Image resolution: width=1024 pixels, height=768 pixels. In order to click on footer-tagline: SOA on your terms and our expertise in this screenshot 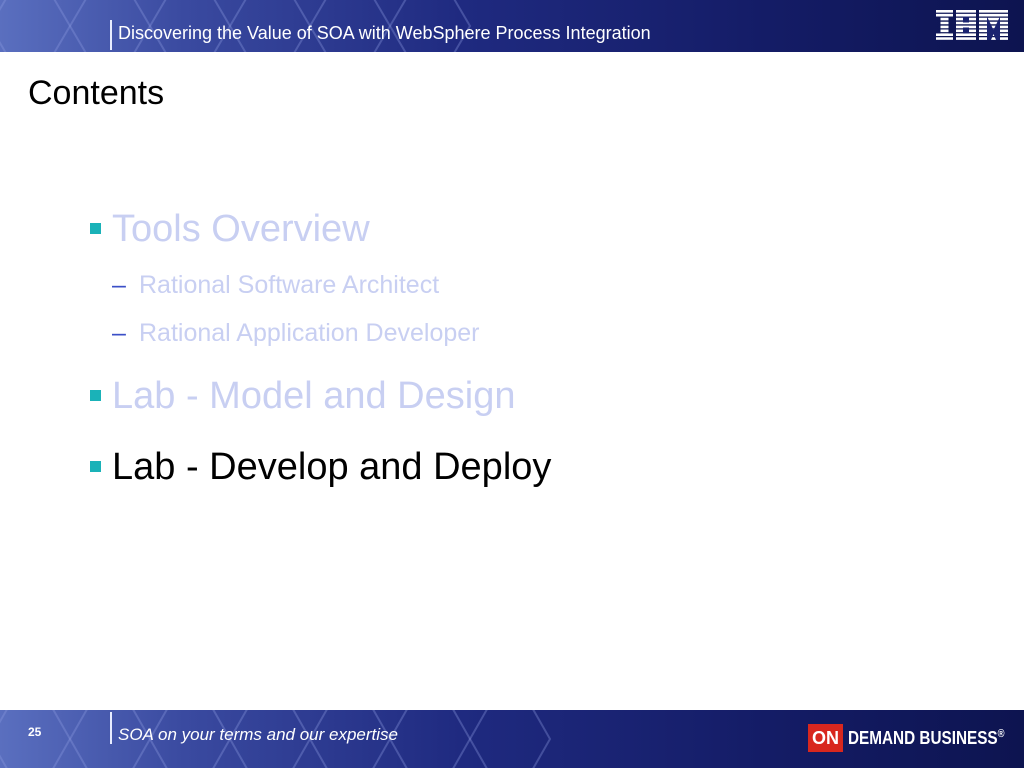, I will do `click(258, 734)`.